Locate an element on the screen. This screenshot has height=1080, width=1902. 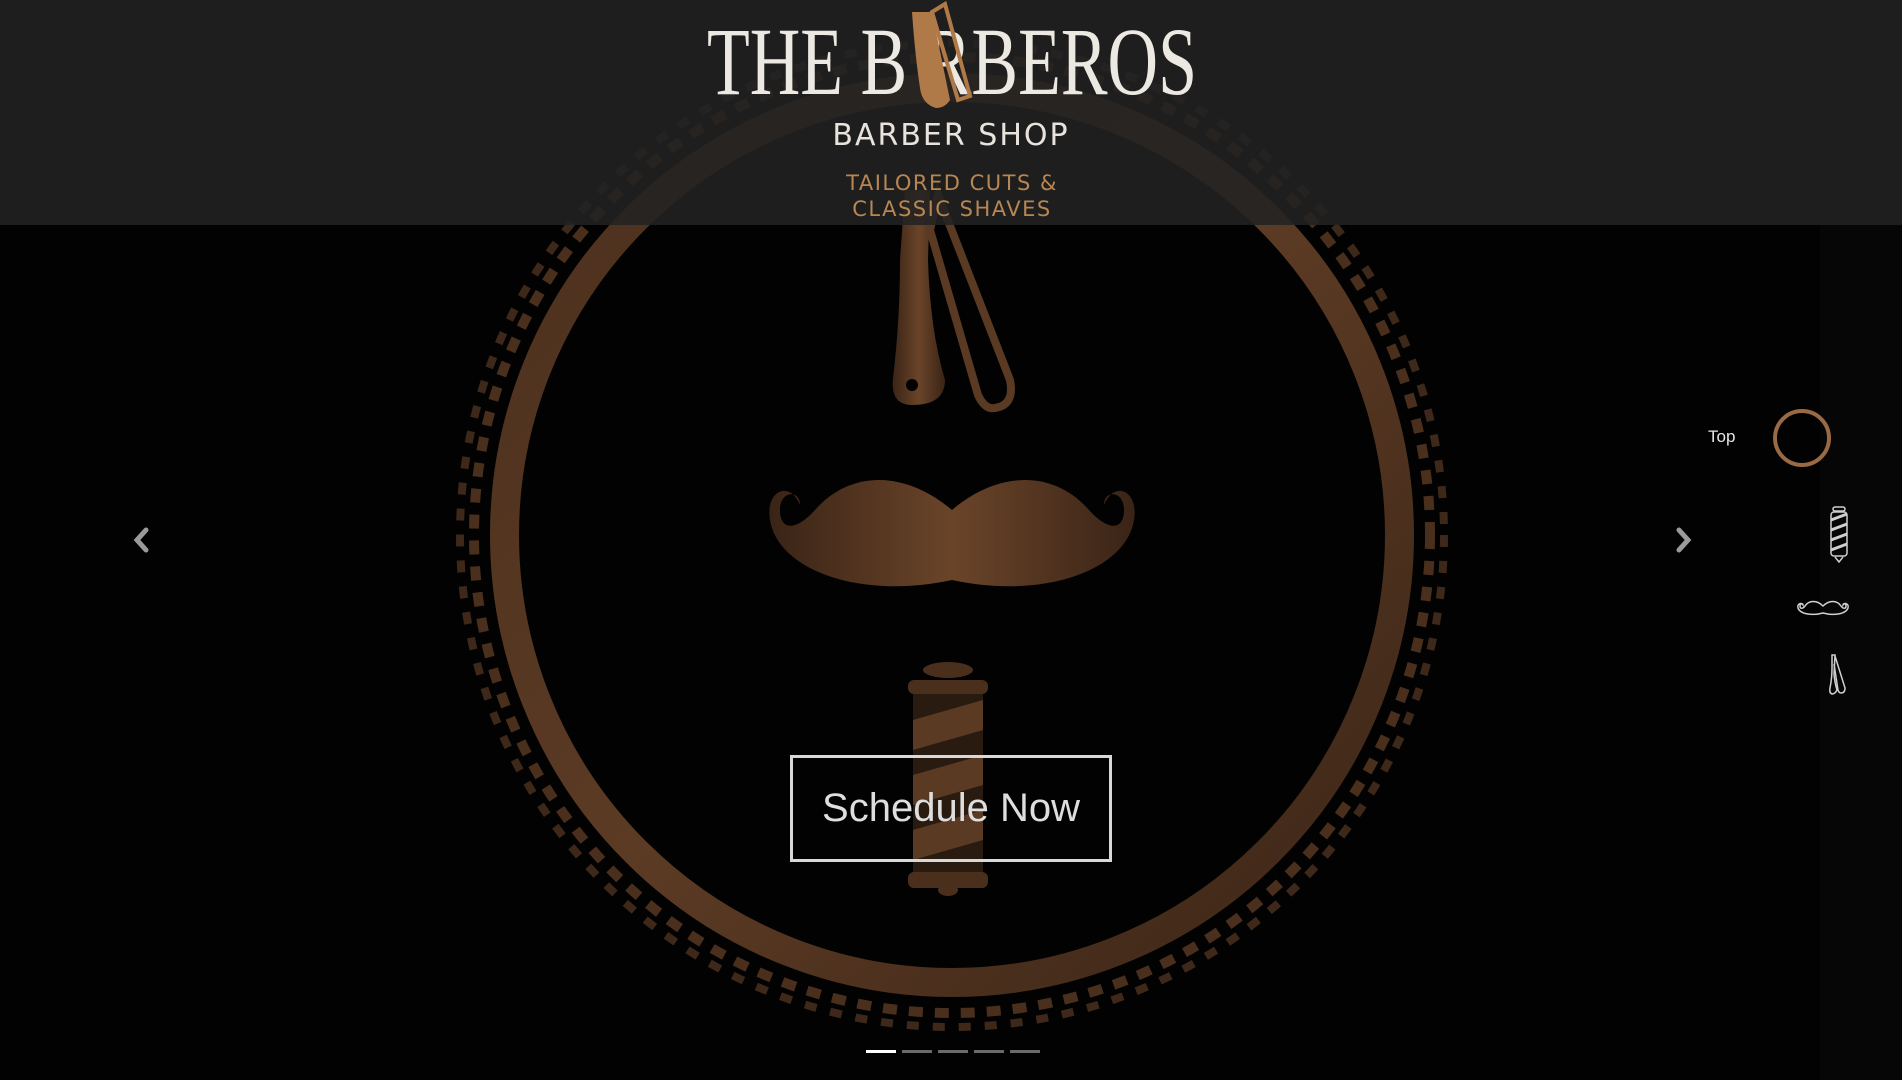
mustache-icon is located at coordinates (1823, 608).